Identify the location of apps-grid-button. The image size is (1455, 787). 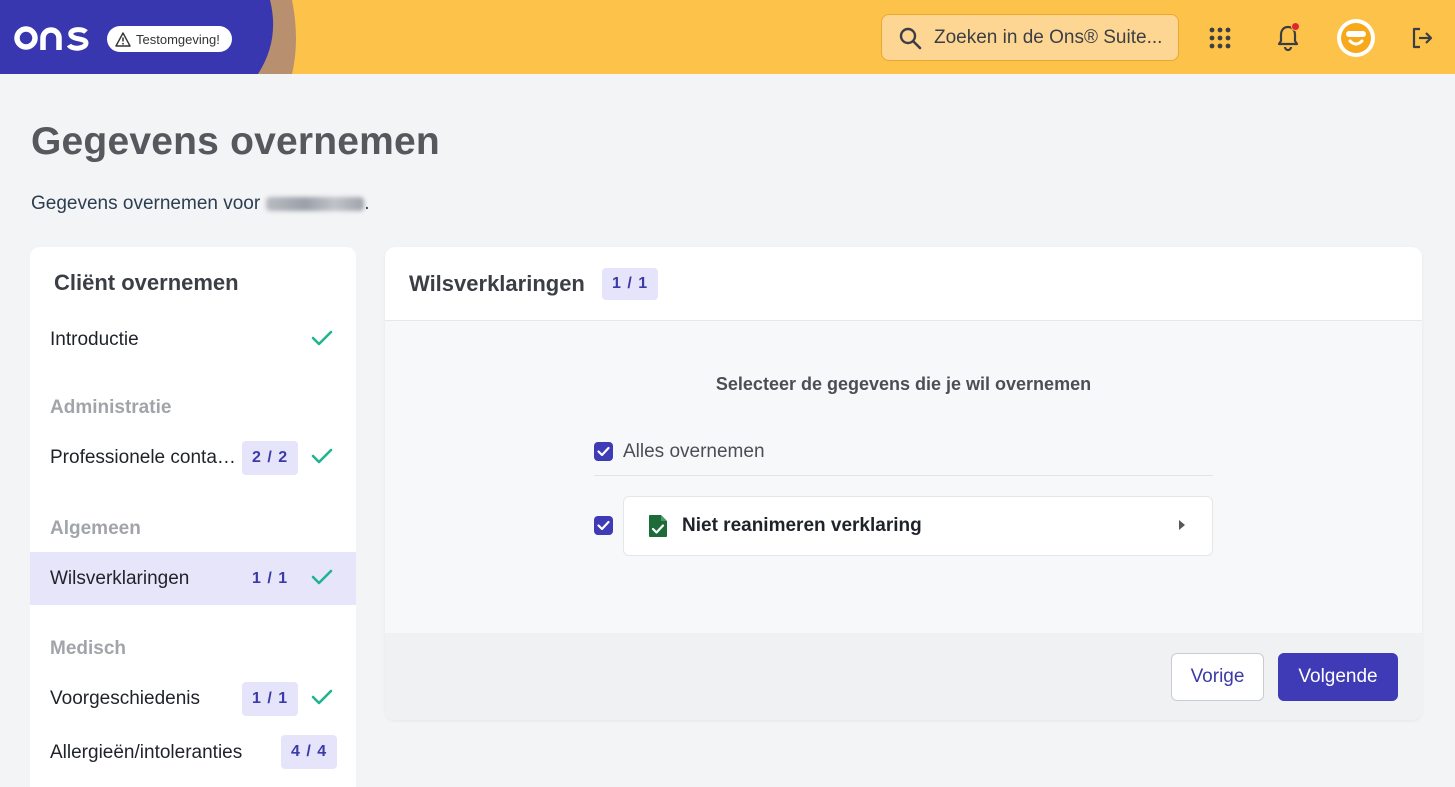
(1220, 38).